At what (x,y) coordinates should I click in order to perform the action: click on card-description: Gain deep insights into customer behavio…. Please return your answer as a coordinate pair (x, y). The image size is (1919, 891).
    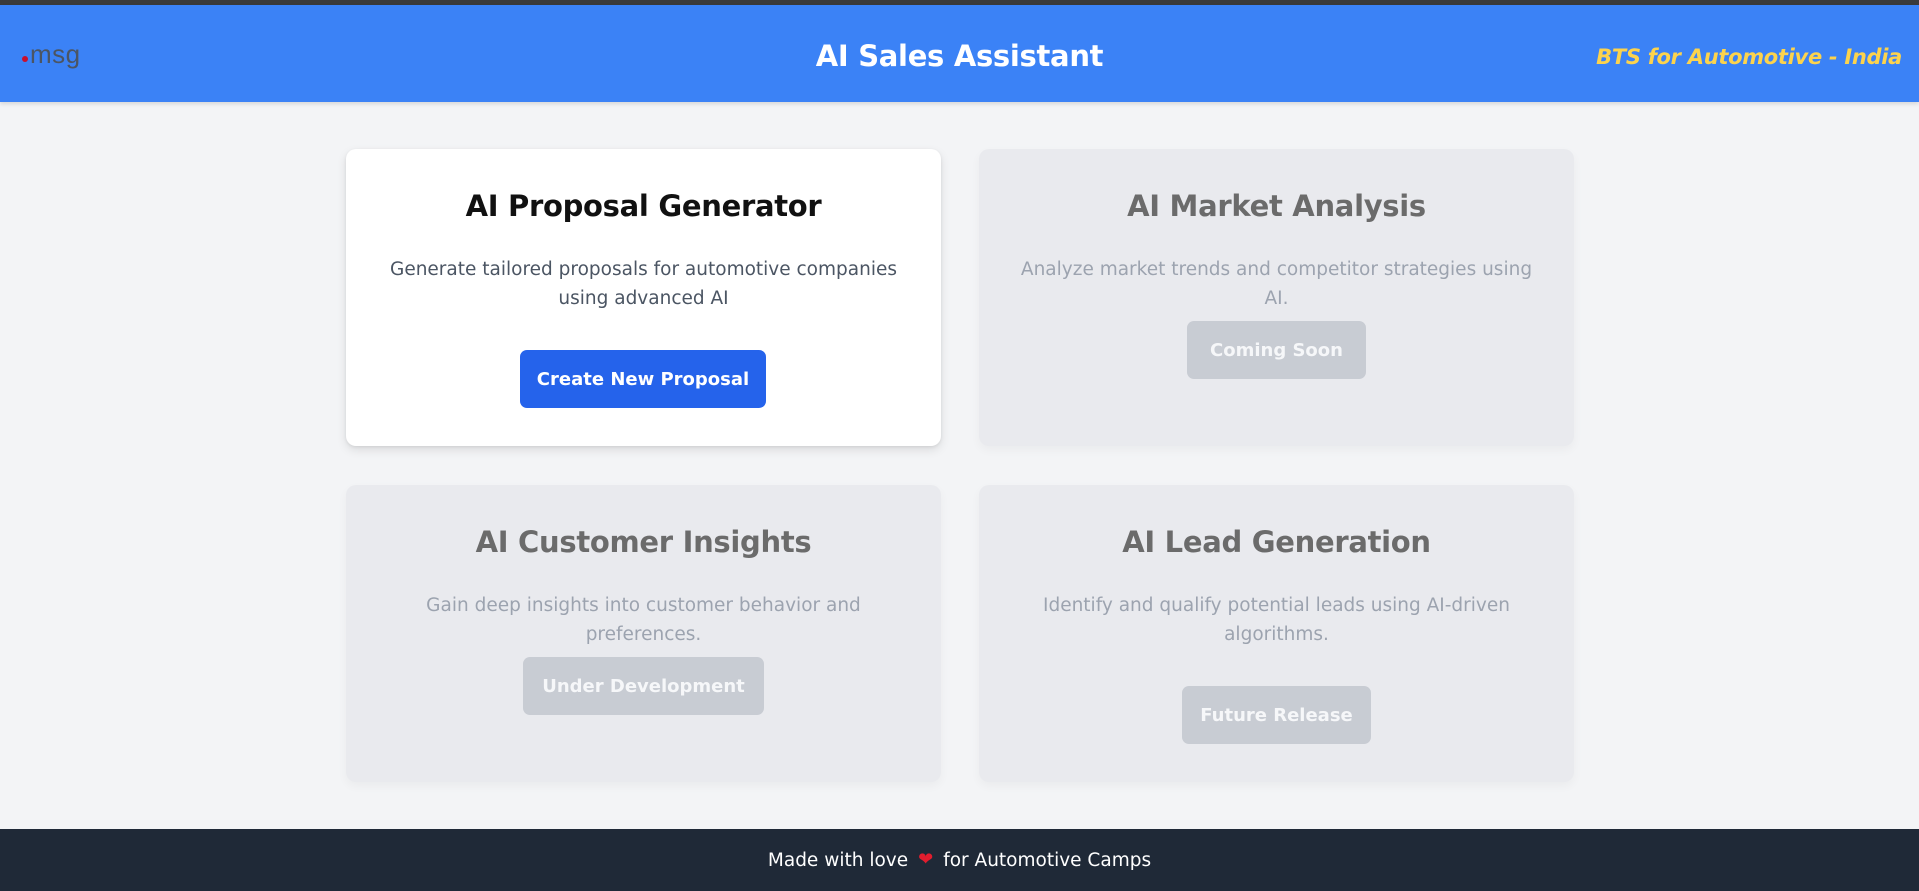
    Looking at the image, I should click on (643, 620).